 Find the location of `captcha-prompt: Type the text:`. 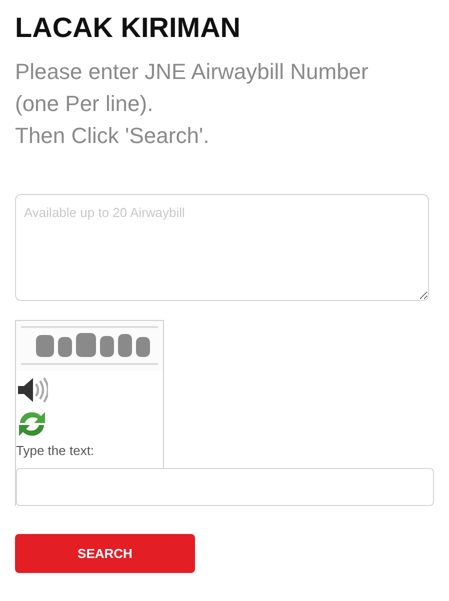

captcha-prompt: Type the text: is located at coordinates (55, 451).